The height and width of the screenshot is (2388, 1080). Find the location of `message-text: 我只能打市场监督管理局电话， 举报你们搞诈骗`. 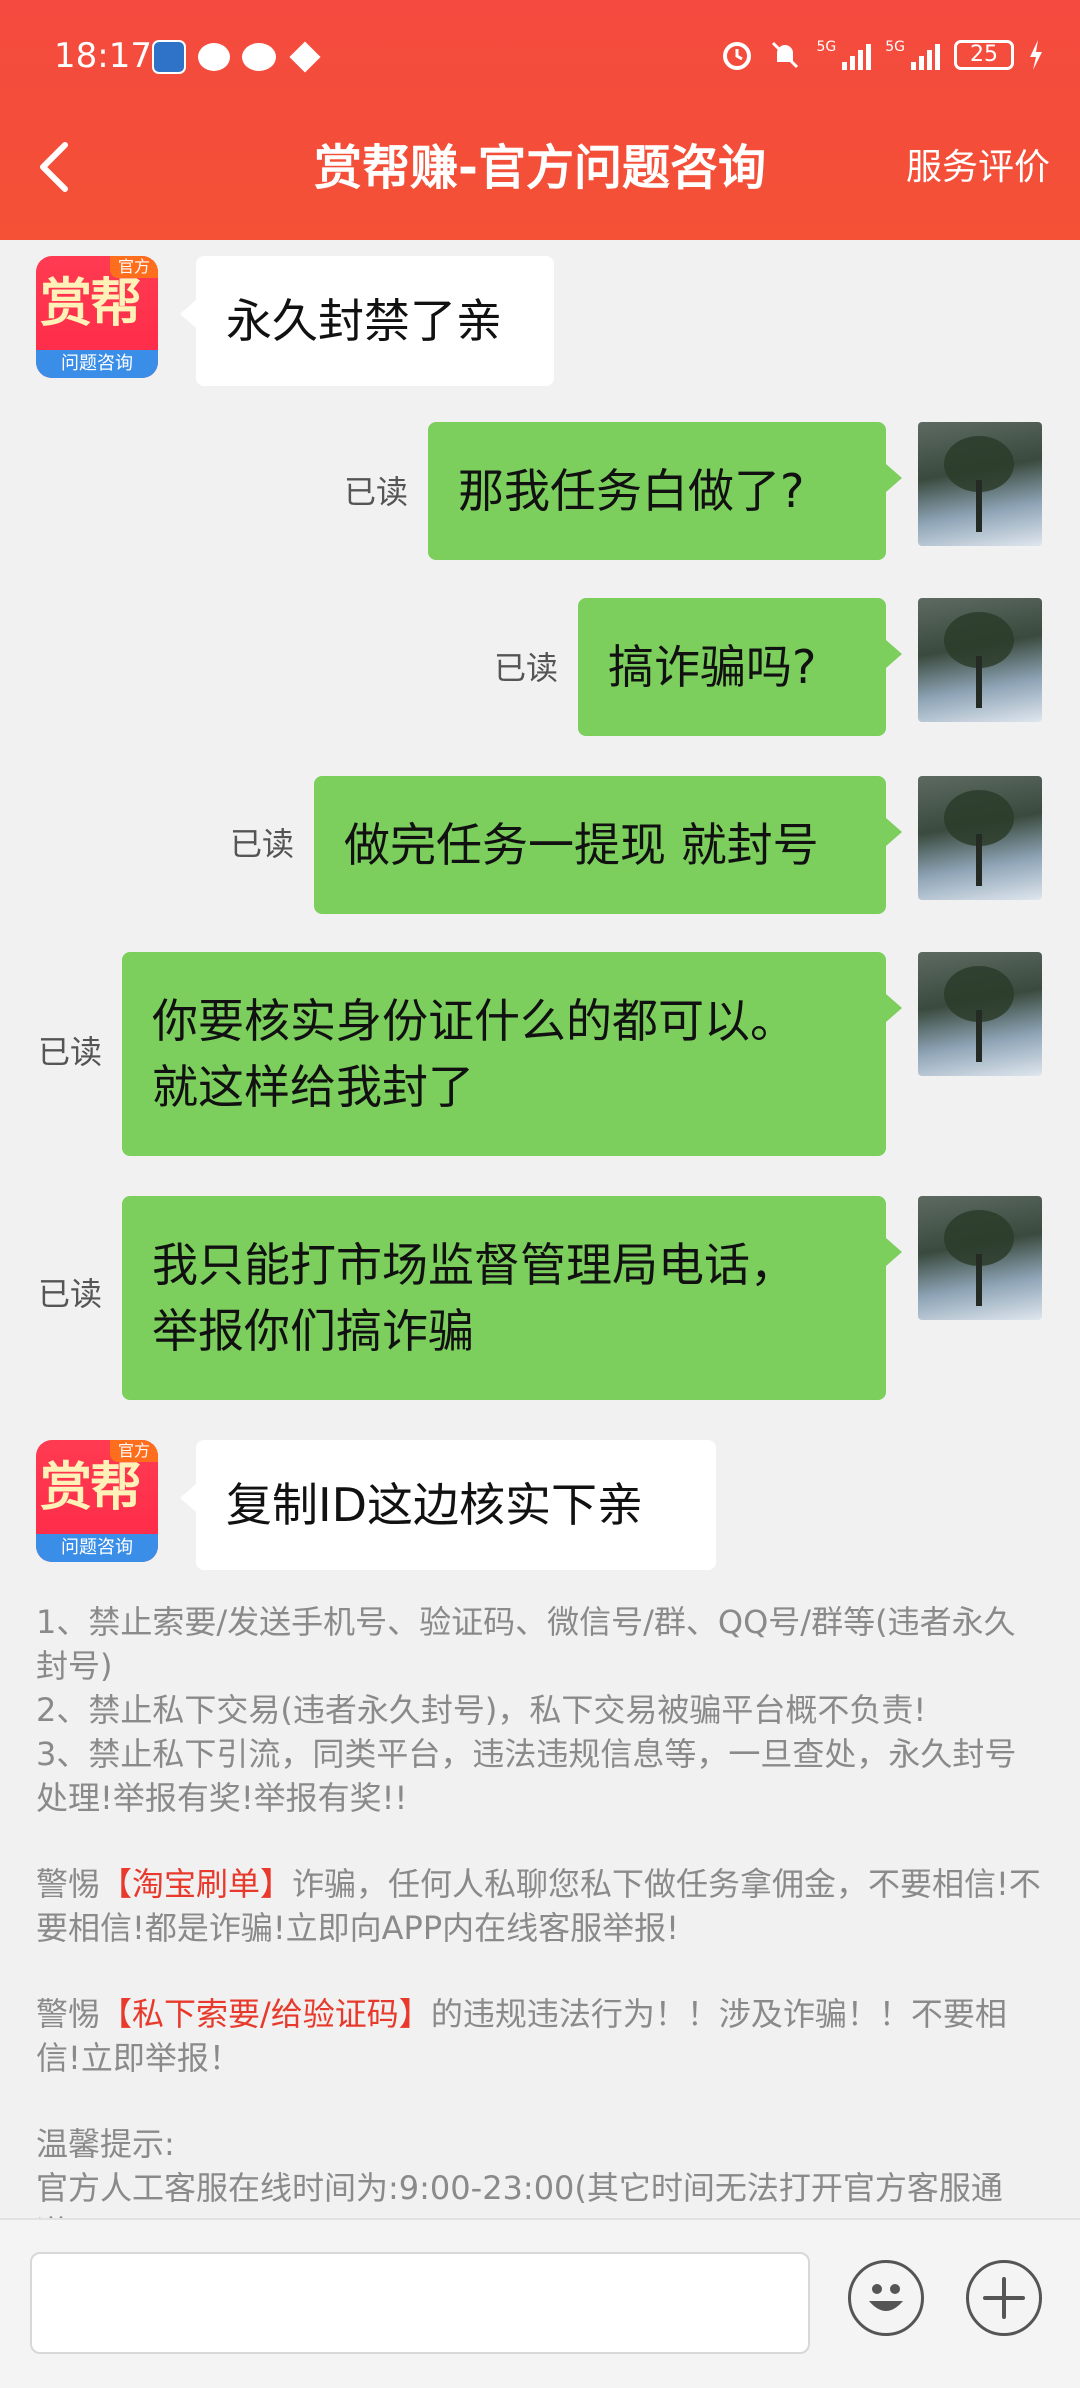

message-text: 我只能打市场监督管理局电话， 举报你们搞诈骗 is located at coordinates (474, 1298).